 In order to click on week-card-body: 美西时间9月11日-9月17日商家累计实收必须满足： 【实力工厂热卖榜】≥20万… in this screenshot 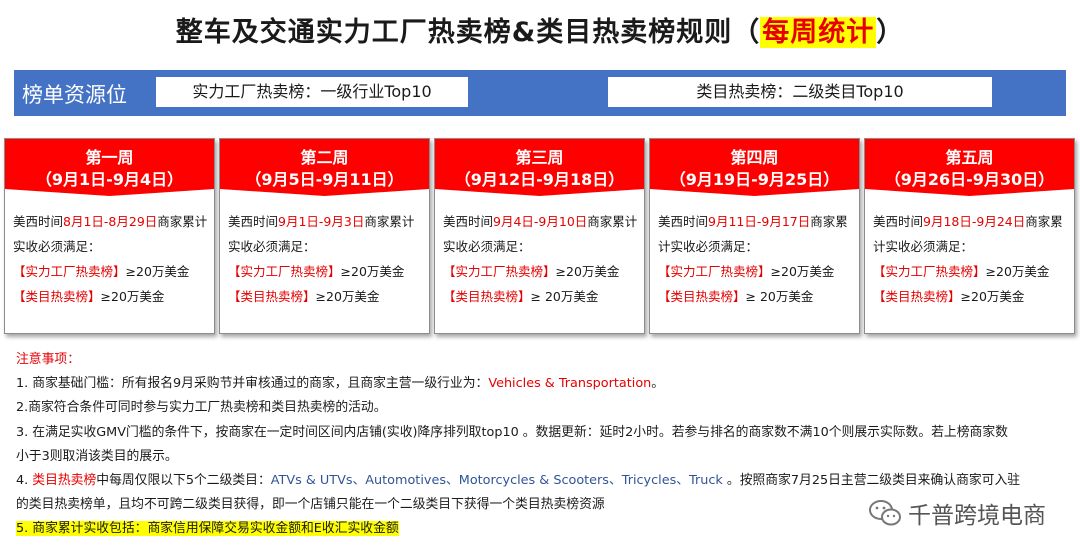, I will do `click(757, 259)`.